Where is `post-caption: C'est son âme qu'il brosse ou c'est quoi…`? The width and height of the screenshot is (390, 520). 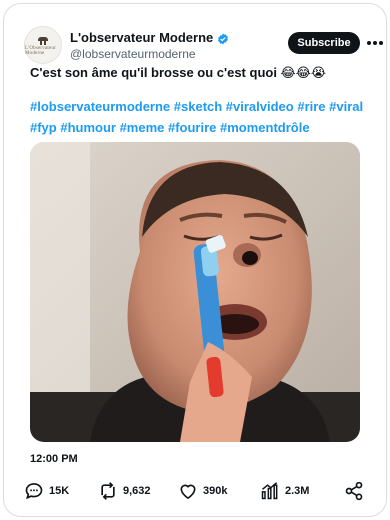
post-caption: C'est son âme qu'il brosse ou c'est quoi… is located at coordinates (178, 72).